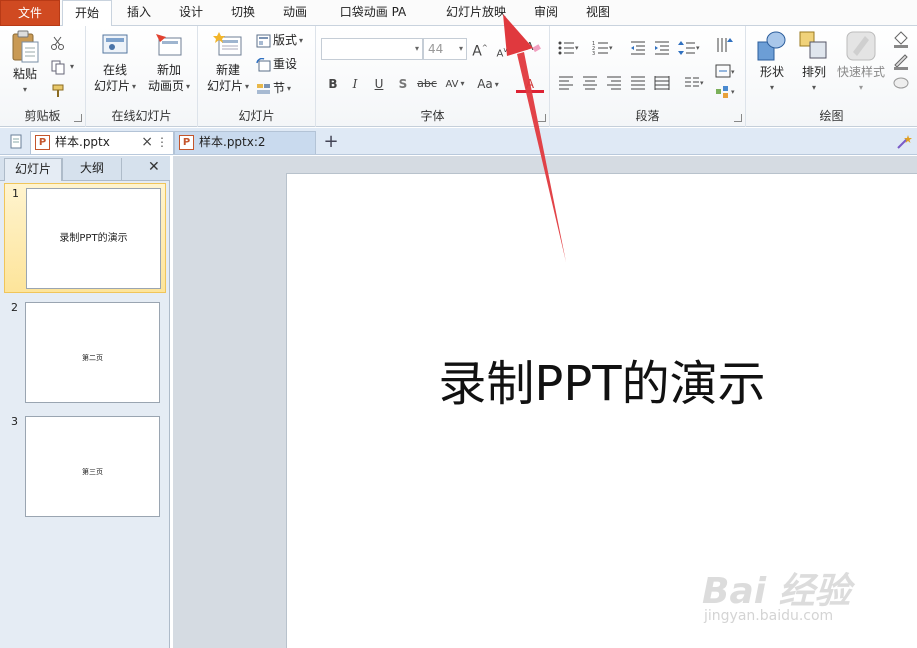  Describe the element at coordinates (355, 84) in the screenshot. I see `italic-button: I` at that location.